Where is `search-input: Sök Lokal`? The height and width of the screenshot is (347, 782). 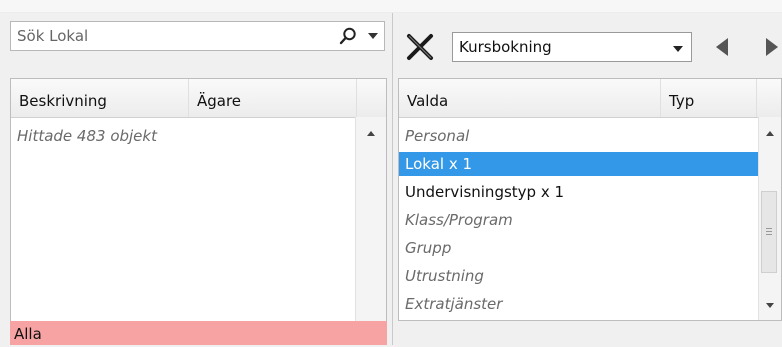 search-input: Sök Lokal is located at coordinates (197, 36).